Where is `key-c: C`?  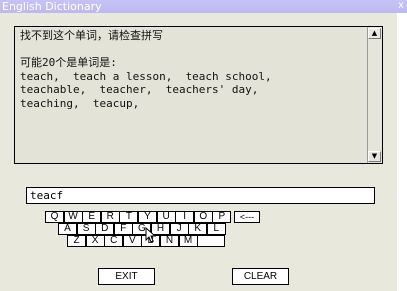
key-c: C is located at coordinates (114, 241).